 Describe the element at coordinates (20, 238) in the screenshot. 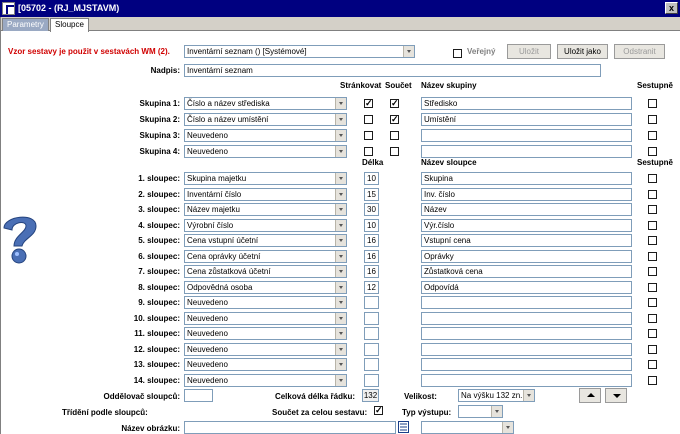

I see `help-icon` at that location.